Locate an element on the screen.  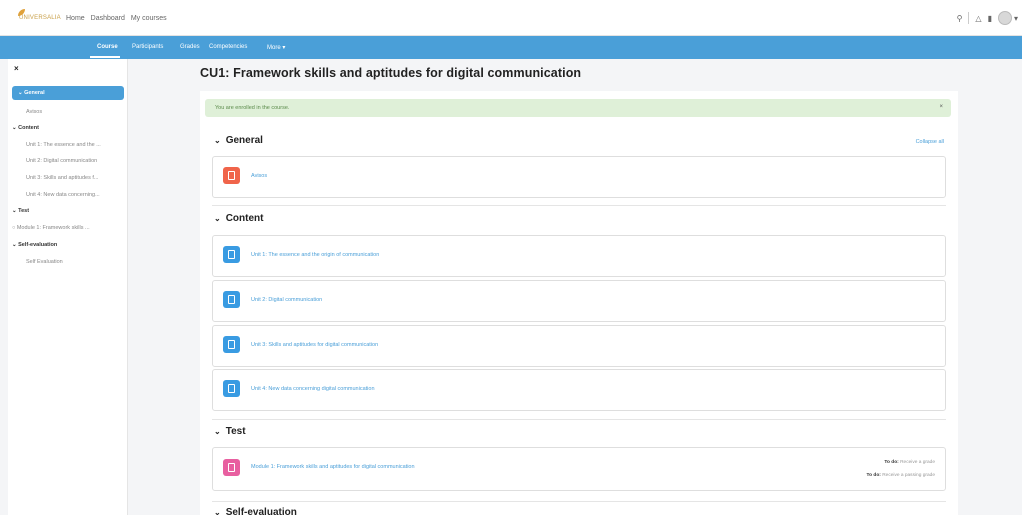
user-avatar is located at coordinates (1004, 18).